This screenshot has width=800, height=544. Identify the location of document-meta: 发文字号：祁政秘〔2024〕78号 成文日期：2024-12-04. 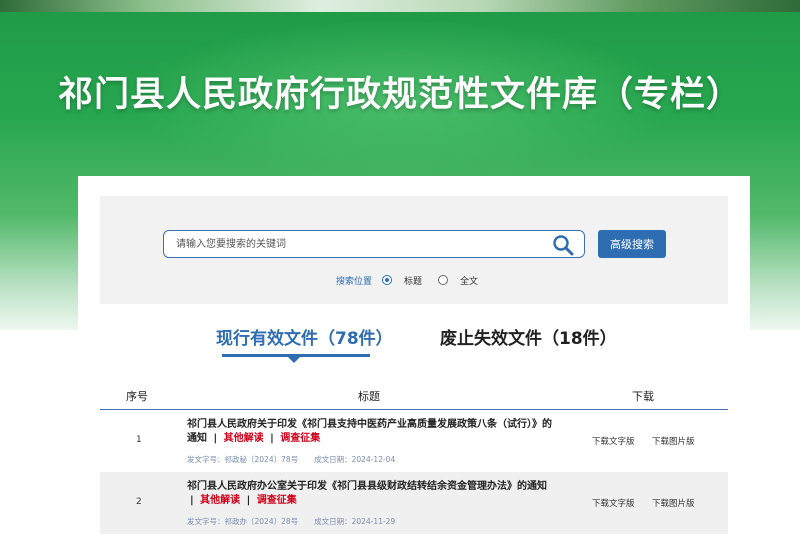
(291, 459).